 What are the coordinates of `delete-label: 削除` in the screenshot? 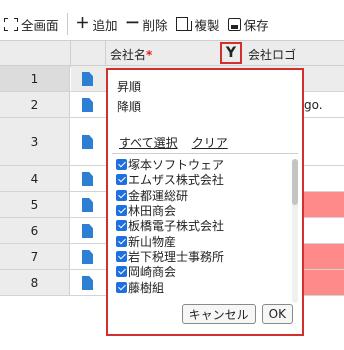 It's located at (155, 25).